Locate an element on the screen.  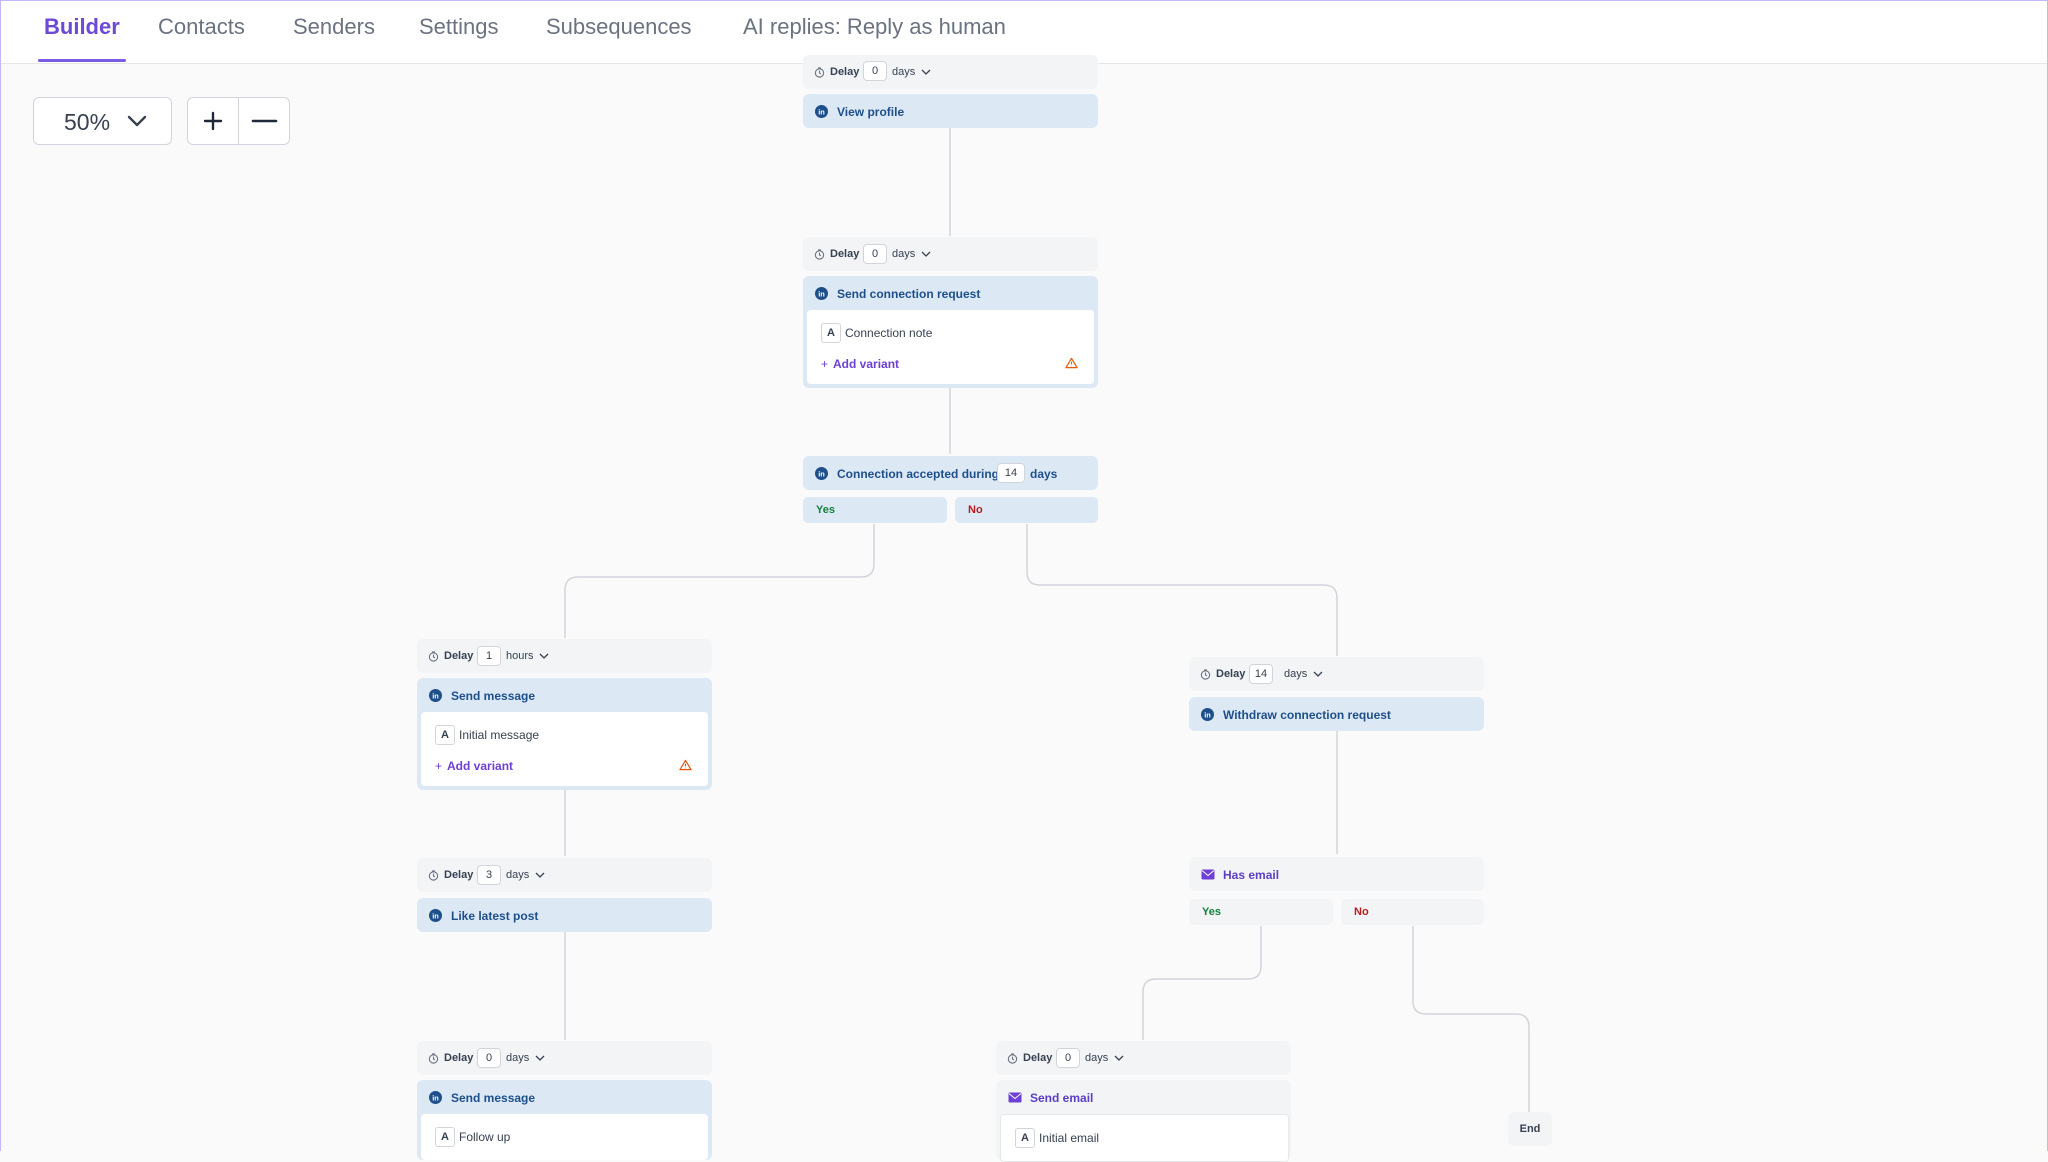
condition-connection-accepted: in Connection accepted during 14 days is located at coordinates (950, 473).